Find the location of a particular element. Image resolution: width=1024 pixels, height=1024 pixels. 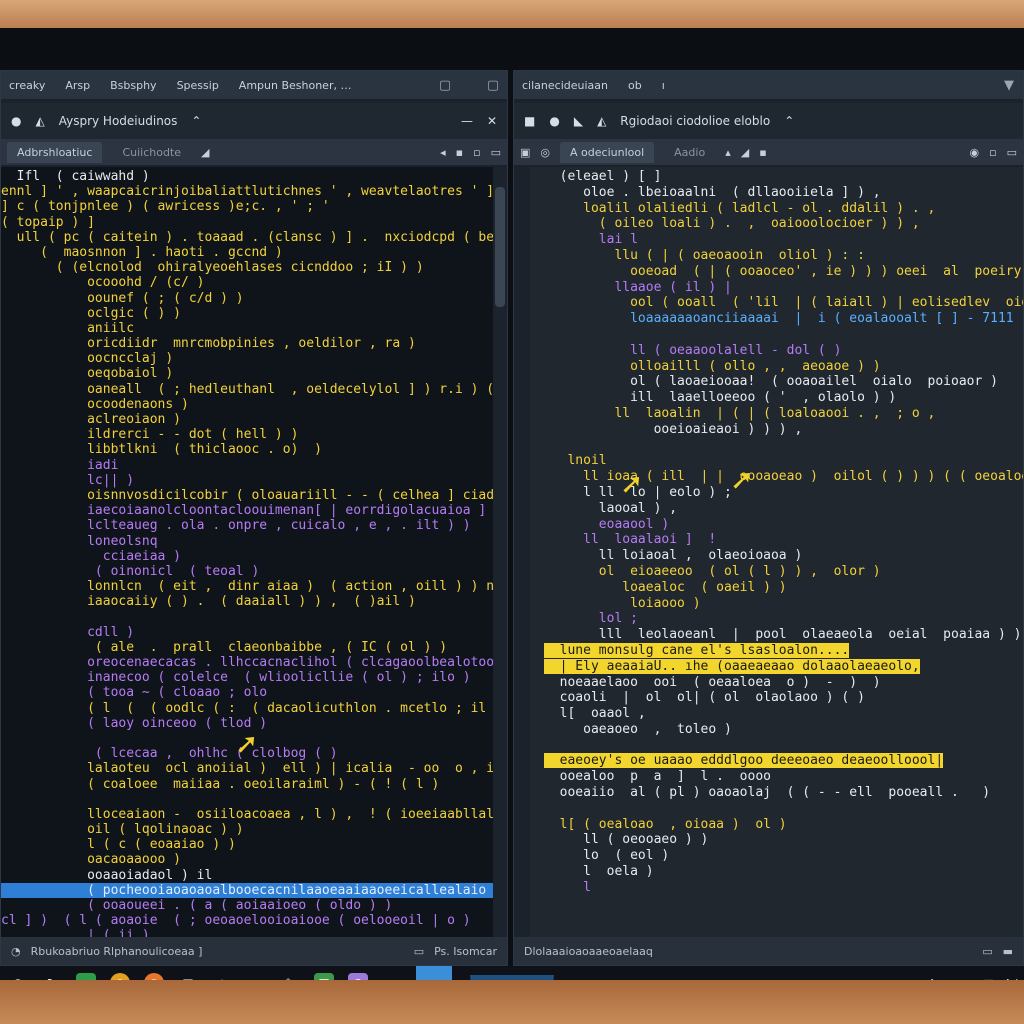

code-line: cdll ) is located at coordinates (68, 632).